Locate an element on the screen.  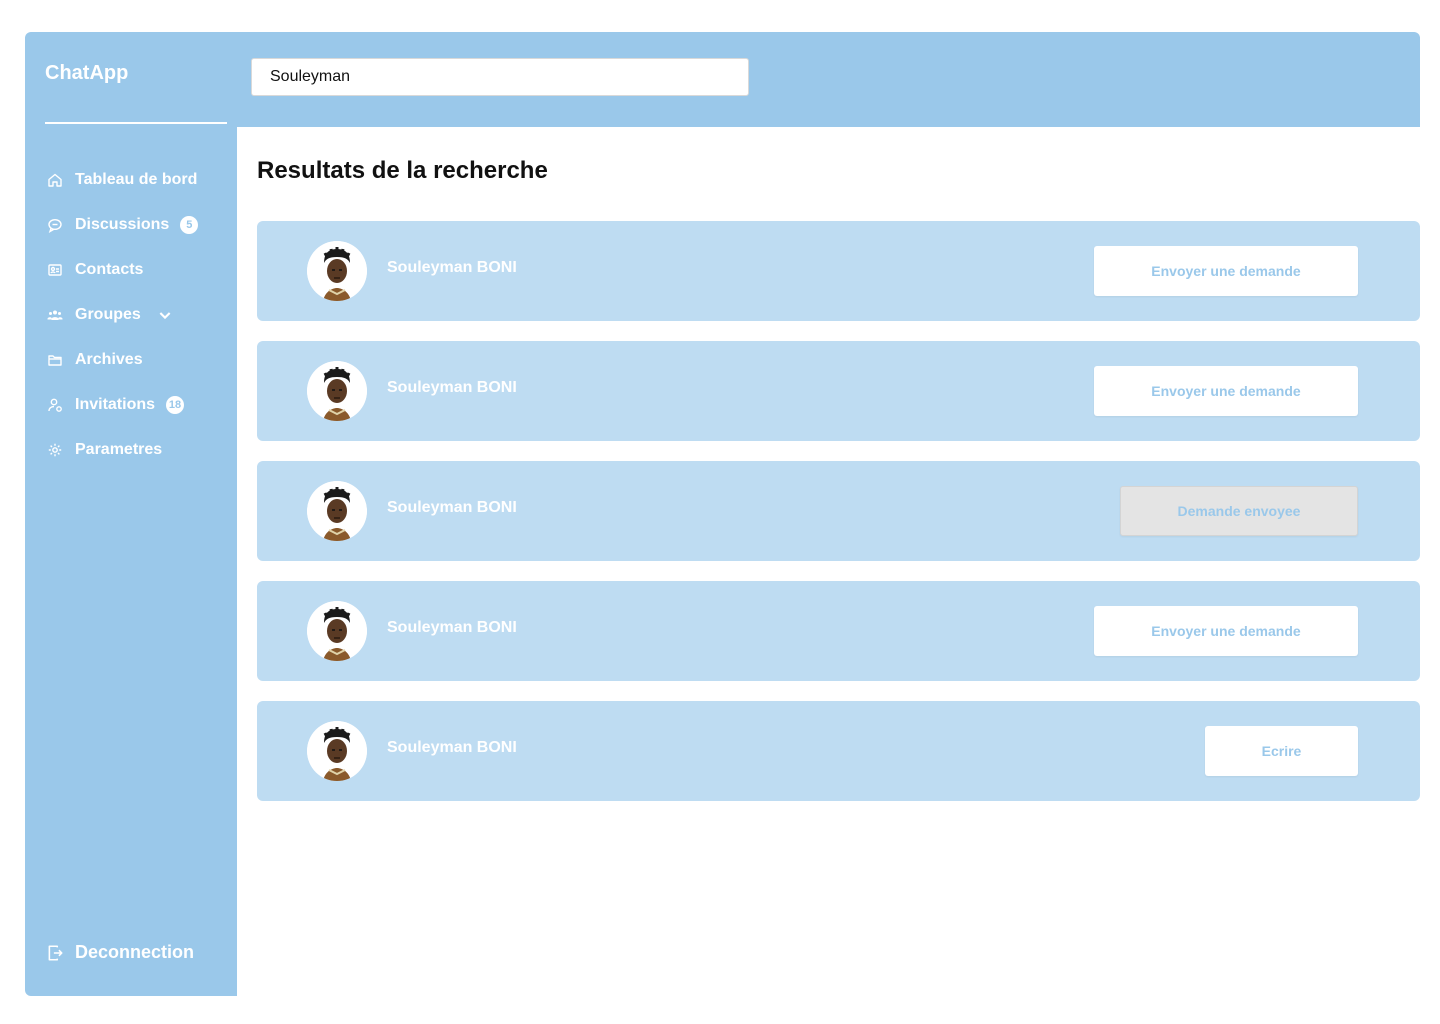
write-message-button: Ecrire is located at coordinates (1281, 751).